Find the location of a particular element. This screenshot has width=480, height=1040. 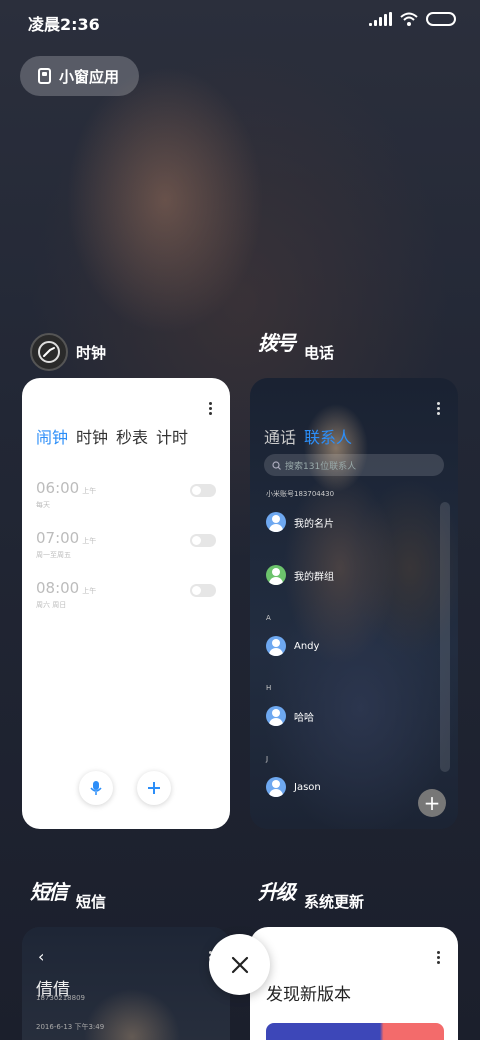

phone-app-header: 拨号 电话 is located at coordinates (296, 352).